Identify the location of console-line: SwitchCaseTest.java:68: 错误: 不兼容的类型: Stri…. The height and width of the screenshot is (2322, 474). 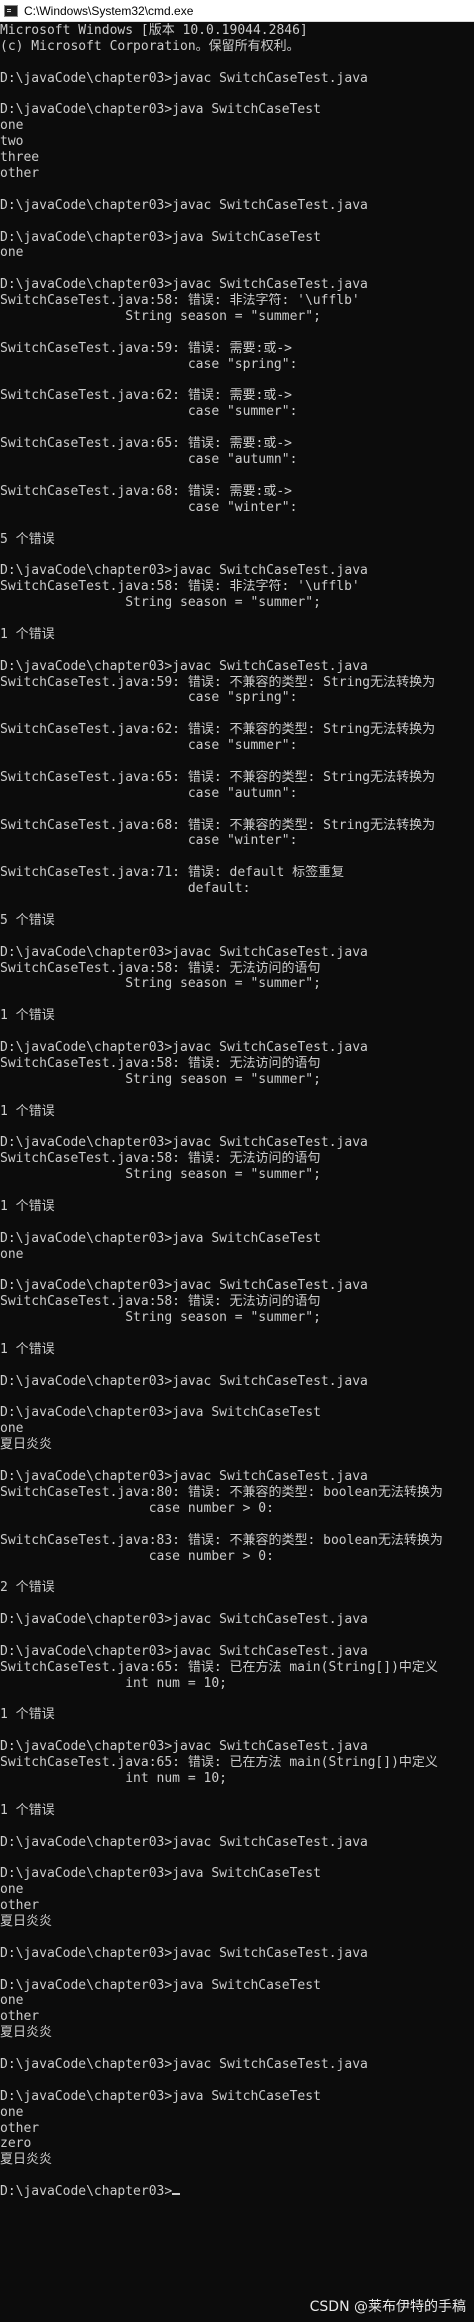
(218, 825).